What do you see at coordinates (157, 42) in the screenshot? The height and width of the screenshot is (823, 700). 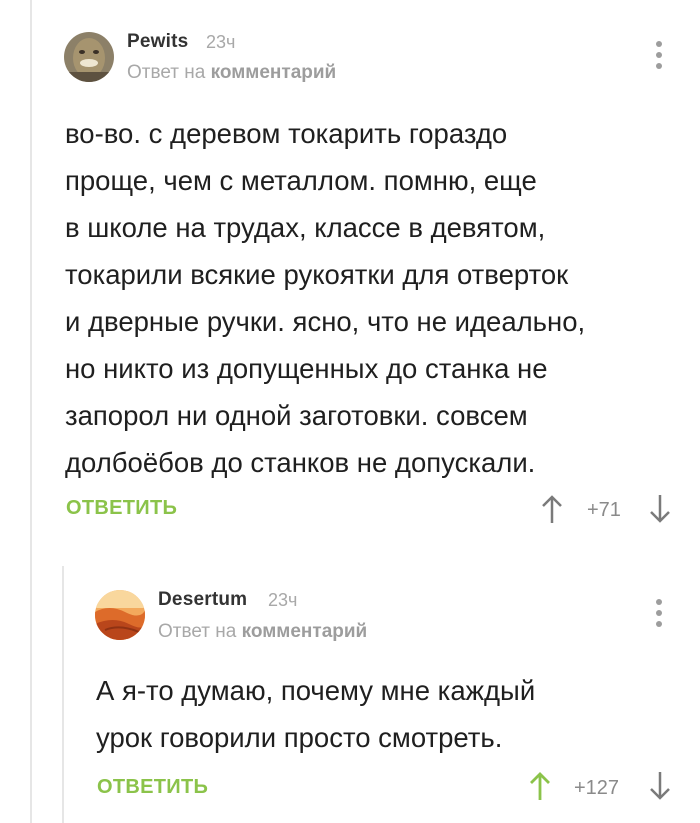 I see `author-name: Pewits` at bounding box center [157, 42].